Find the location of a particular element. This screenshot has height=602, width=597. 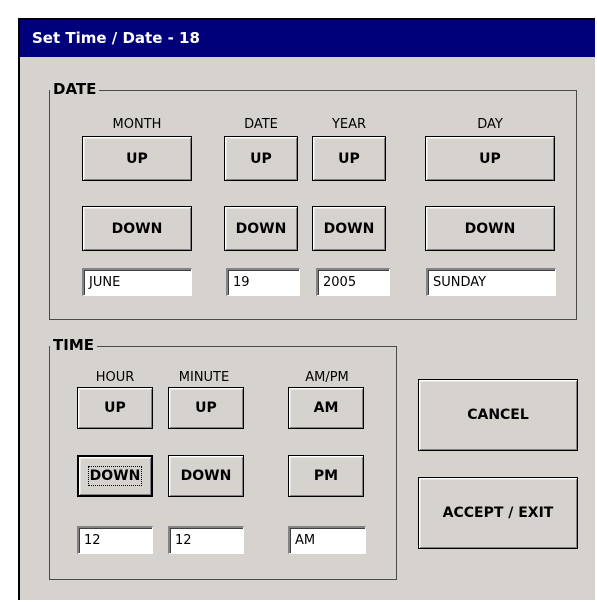

date-header: DATE is located at coordinates (261, 124).